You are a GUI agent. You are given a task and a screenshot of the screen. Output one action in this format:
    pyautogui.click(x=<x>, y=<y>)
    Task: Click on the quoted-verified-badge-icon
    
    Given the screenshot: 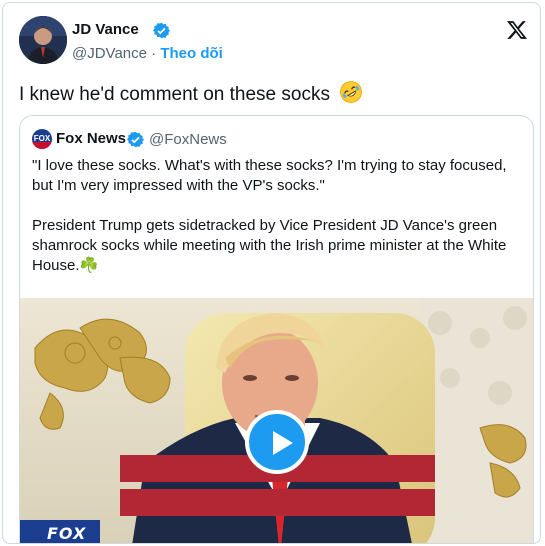 What is the action you would take?
    pyautogui.click(x=135, y=139)
    